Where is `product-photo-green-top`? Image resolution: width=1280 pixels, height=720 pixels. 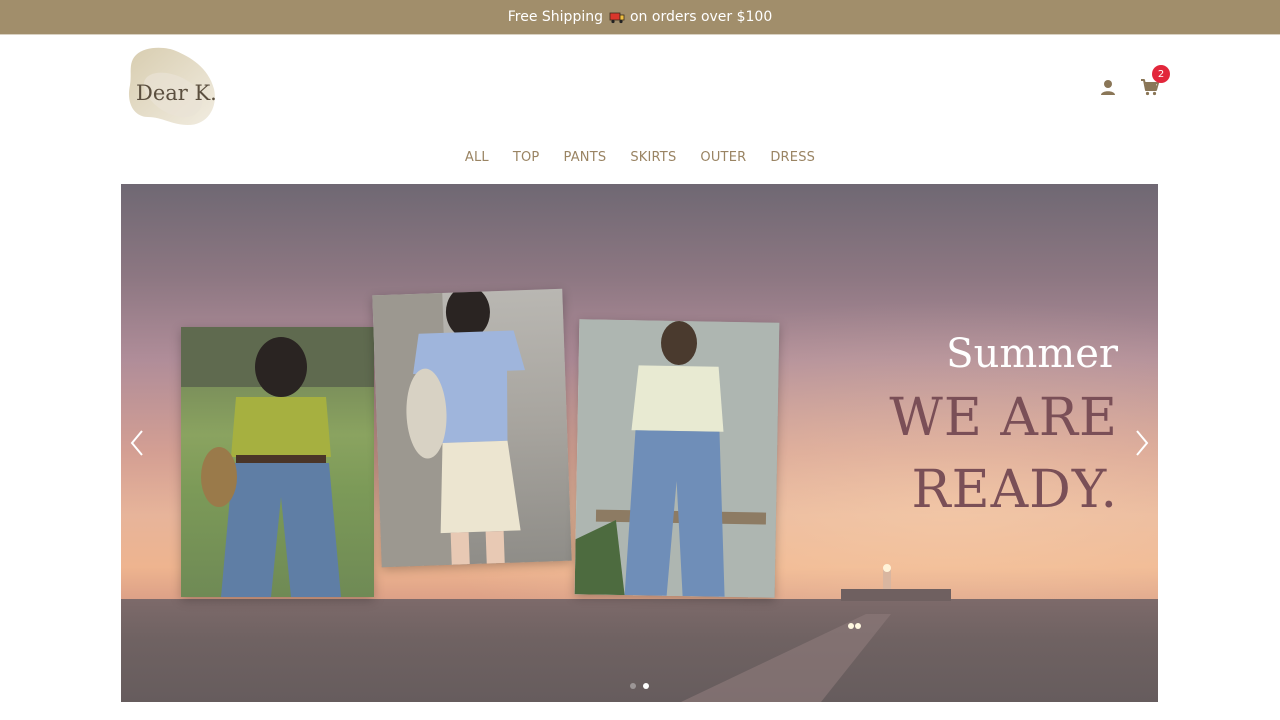
product-photo-green-top is located at coordinates (277, 462).